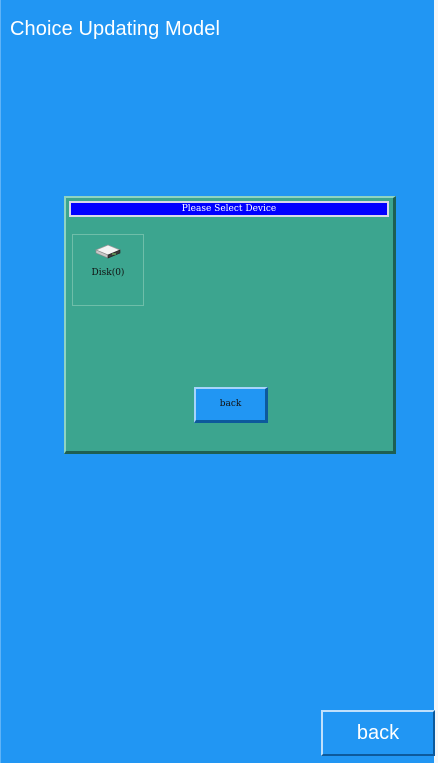 The image size is (438, 763). I want to click on page-title: Choice Updating Model, so click(115, 29).